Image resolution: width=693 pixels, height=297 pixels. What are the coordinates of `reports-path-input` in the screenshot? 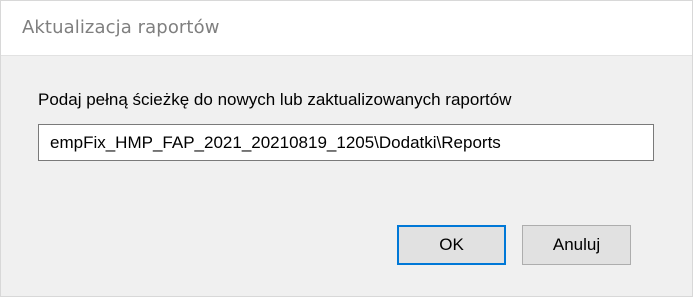 It's located at (346, 142).